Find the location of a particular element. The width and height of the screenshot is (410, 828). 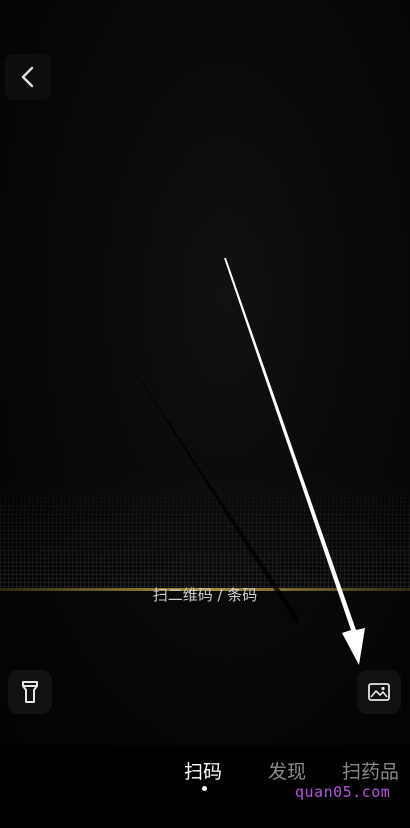

watermark: quan05.com is located at coordinates (343, 792).